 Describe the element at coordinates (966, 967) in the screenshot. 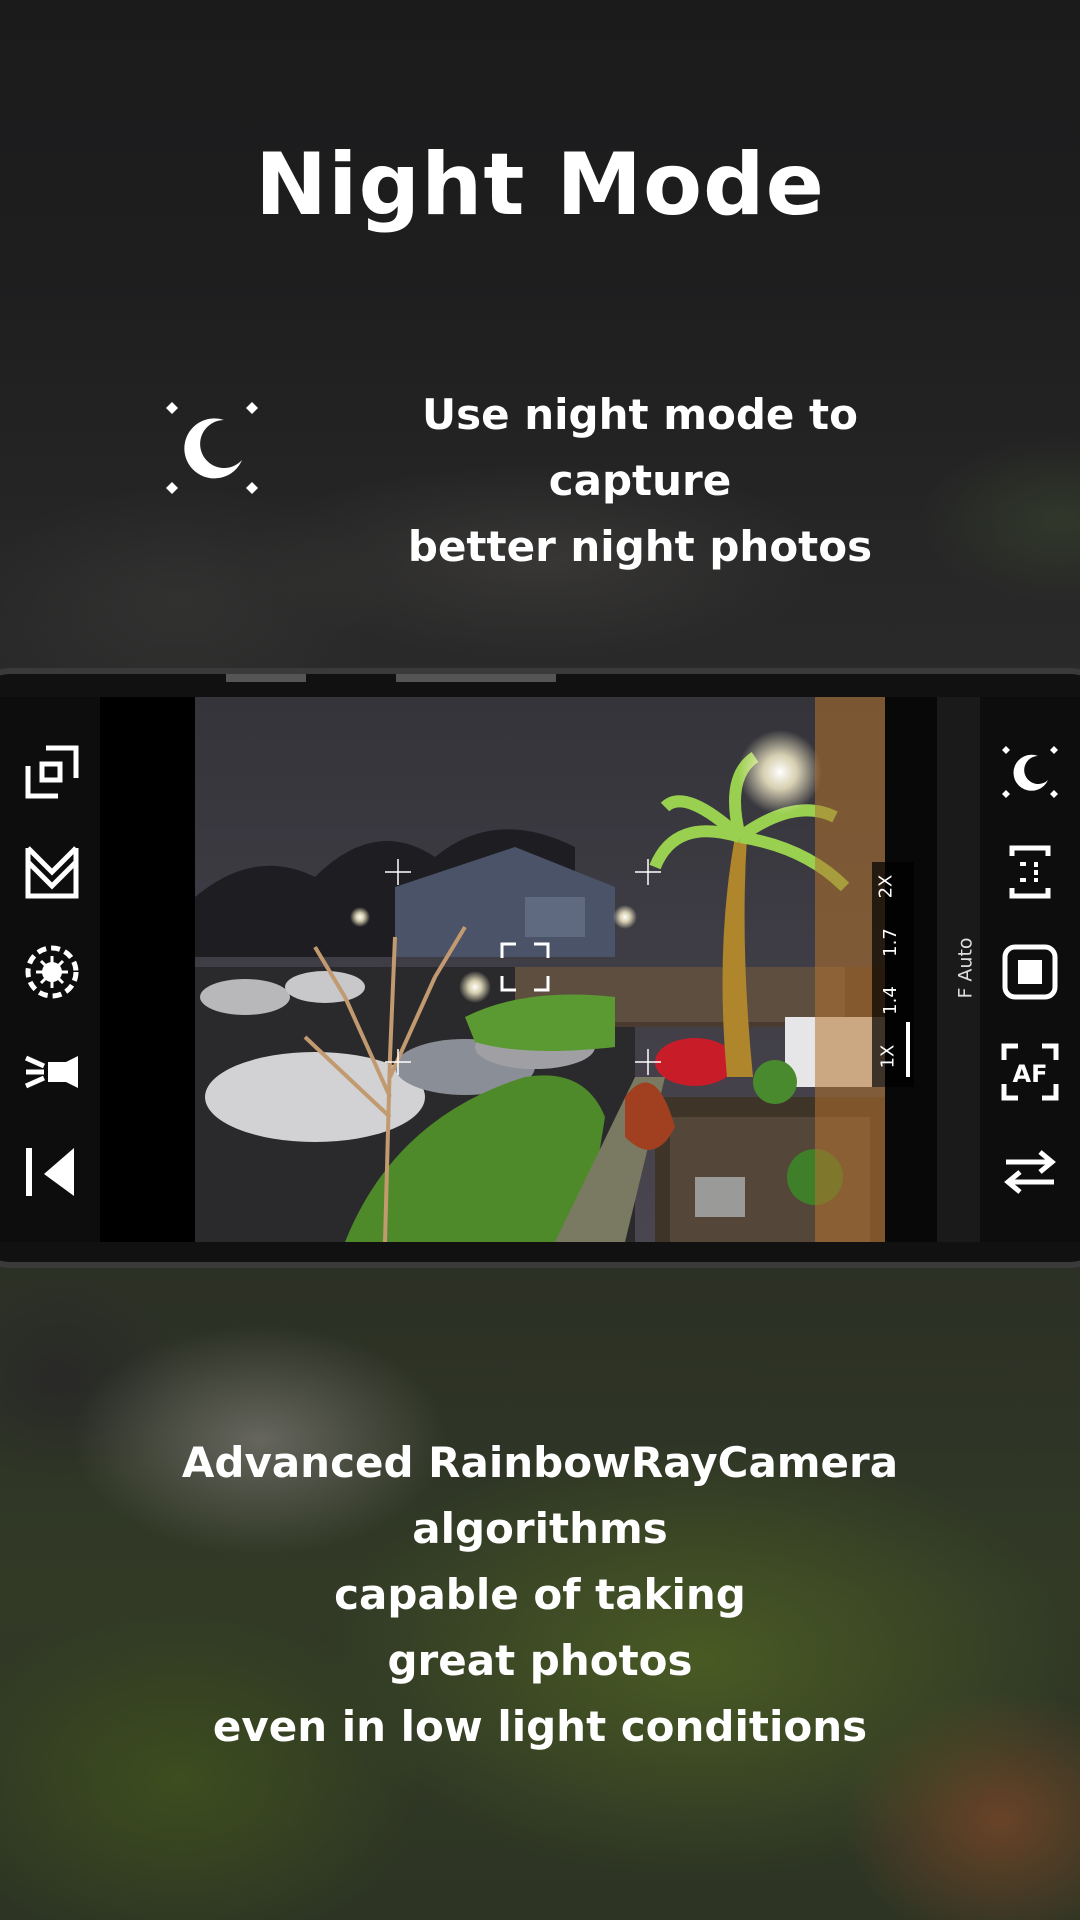

I see `focus-mode-label: F Auto` at that location.